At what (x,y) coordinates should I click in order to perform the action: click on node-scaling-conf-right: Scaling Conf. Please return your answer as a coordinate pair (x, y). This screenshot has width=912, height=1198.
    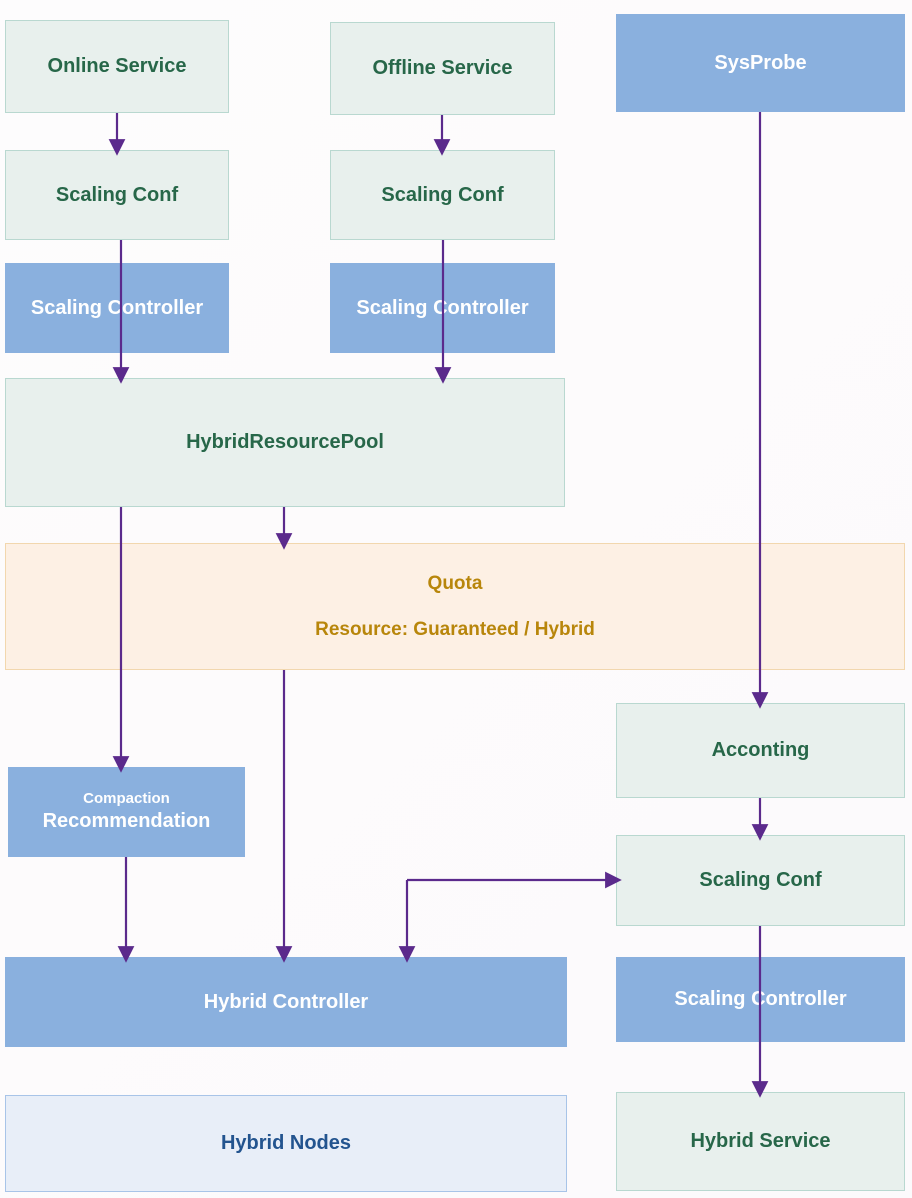
    Looking at the image, I should click on (760, 880).